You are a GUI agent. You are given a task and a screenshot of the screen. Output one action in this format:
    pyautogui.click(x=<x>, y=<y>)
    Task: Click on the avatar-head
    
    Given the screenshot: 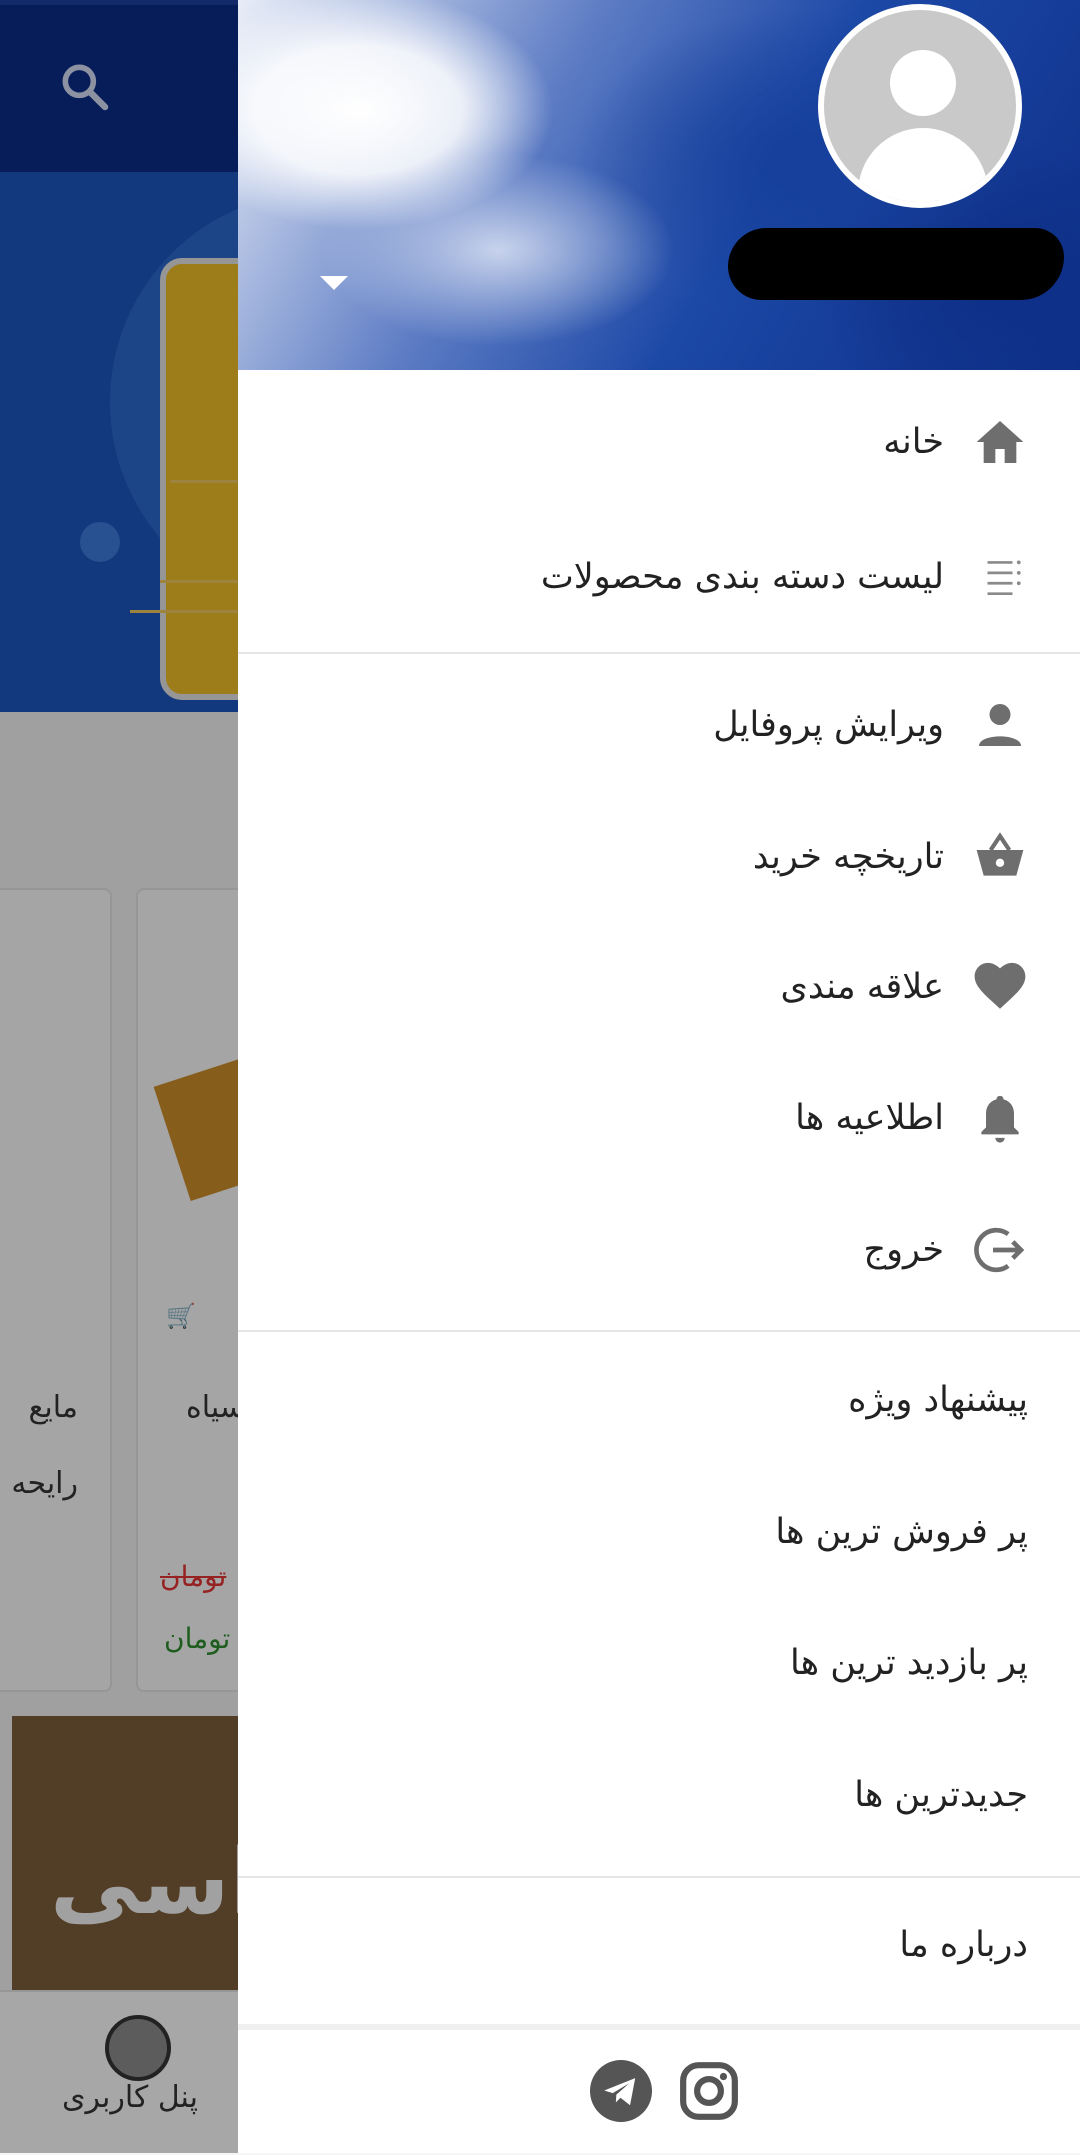 What is the action you would take?
    pyautogui.click(x=923, y=83)
    